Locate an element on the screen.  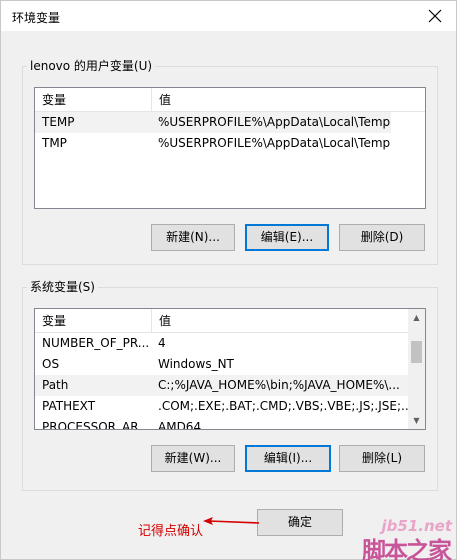
table-row: OS Windows_NT is located at coordinates (222, 364).